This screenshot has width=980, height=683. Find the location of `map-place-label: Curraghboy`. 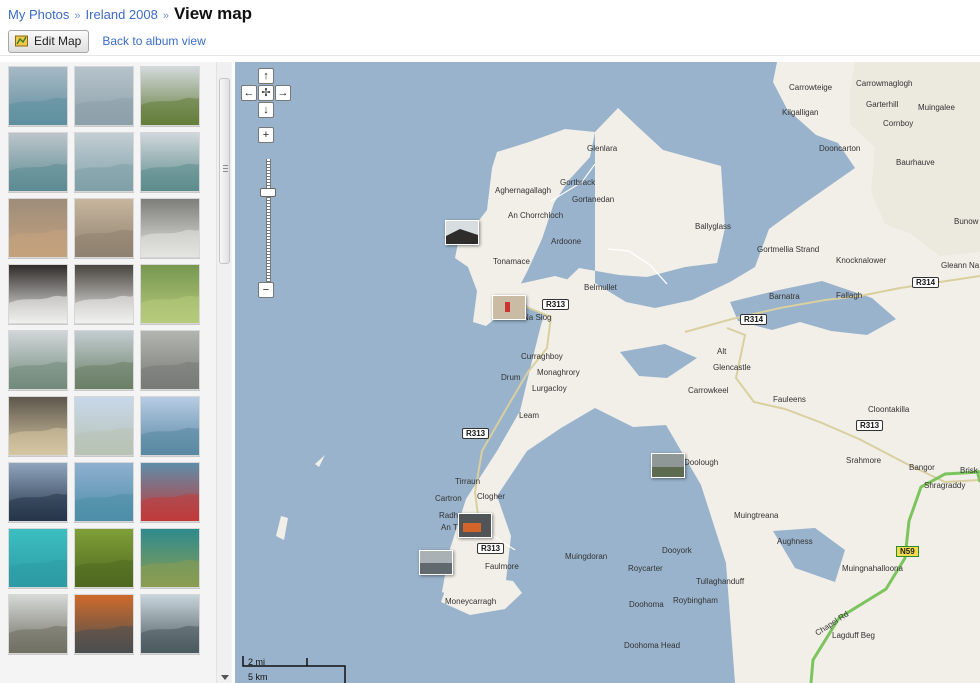

map-place-label: Curraghboy is located at coordinates (542, 356).